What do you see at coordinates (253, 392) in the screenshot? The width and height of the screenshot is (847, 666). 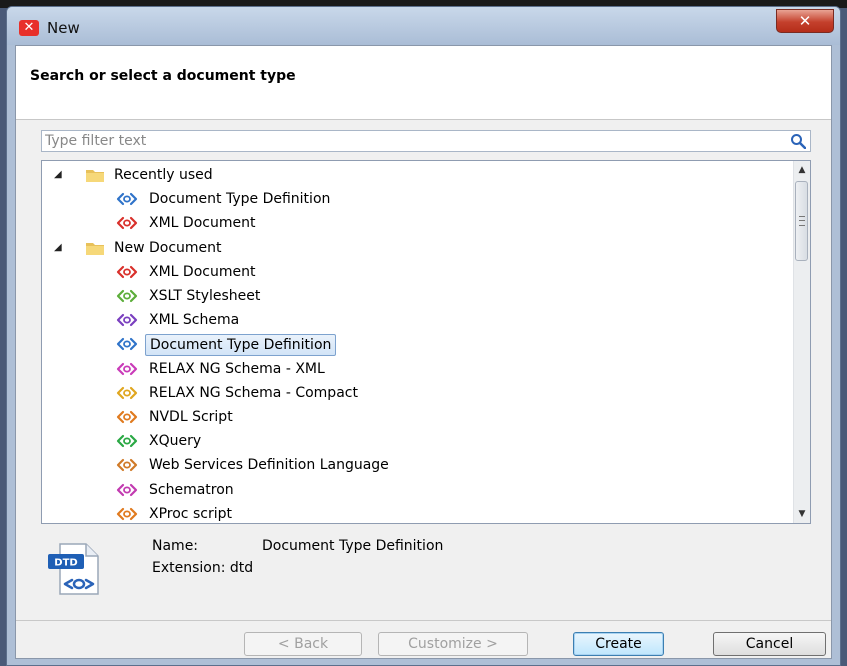 I see `tree-item-label: RELAX NG Schema - Compact` at bounding box center [253, 392].